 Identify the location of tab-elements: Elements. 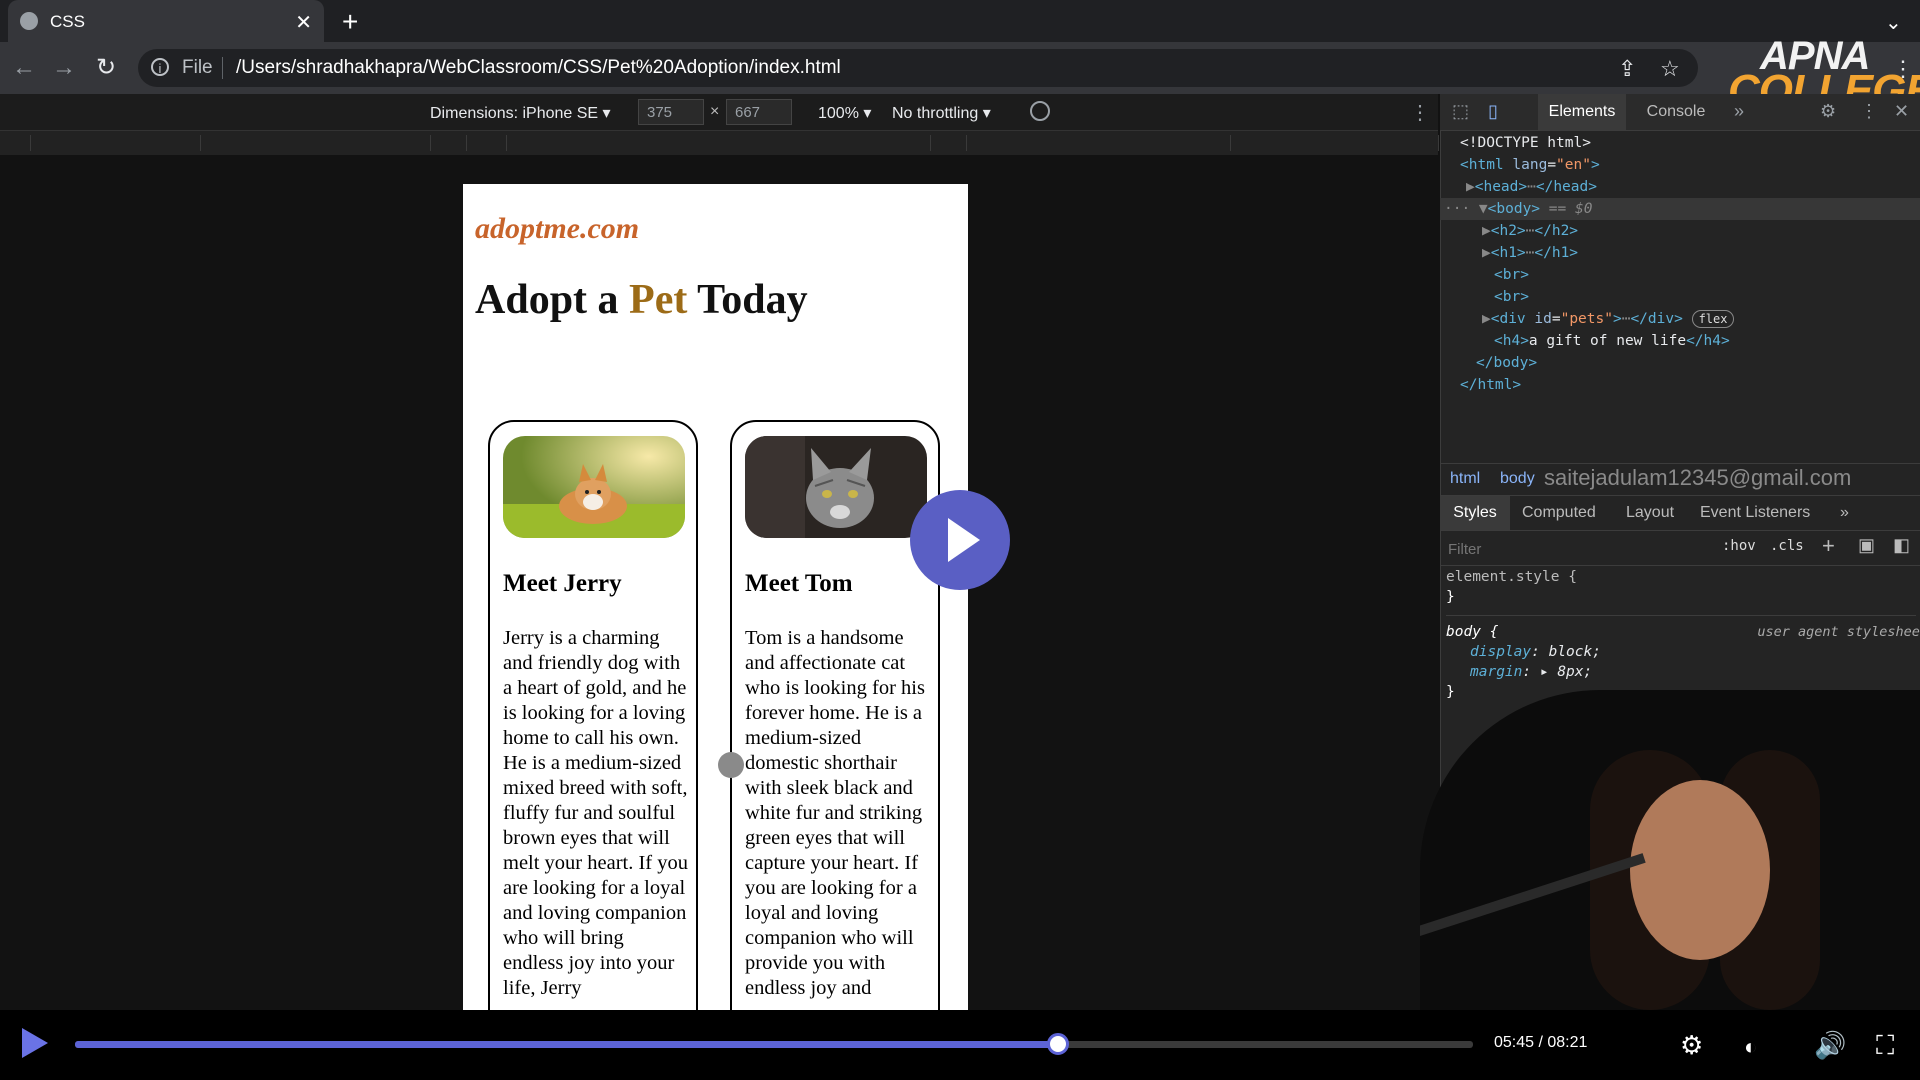
(1582, 112).